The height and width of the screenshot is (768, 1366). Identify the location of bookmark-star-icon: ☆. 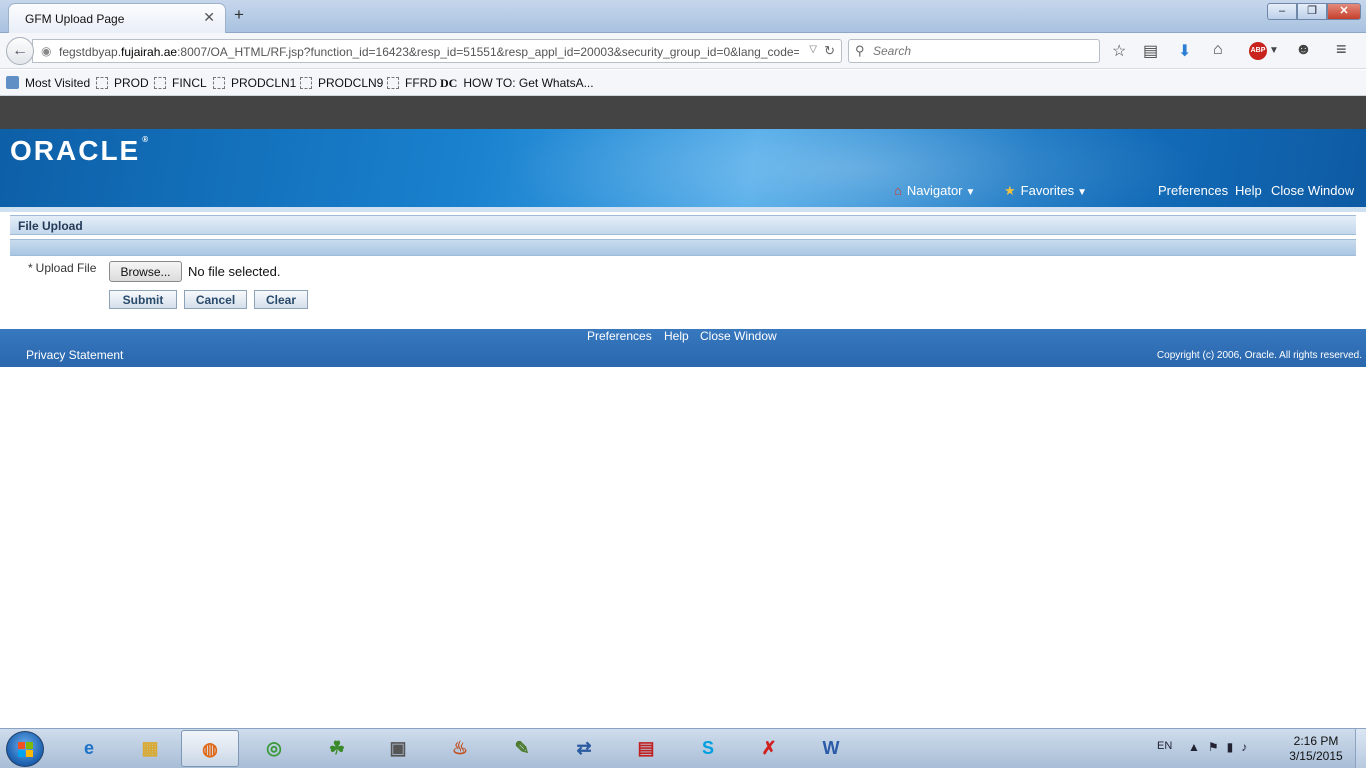
(1119, 51).